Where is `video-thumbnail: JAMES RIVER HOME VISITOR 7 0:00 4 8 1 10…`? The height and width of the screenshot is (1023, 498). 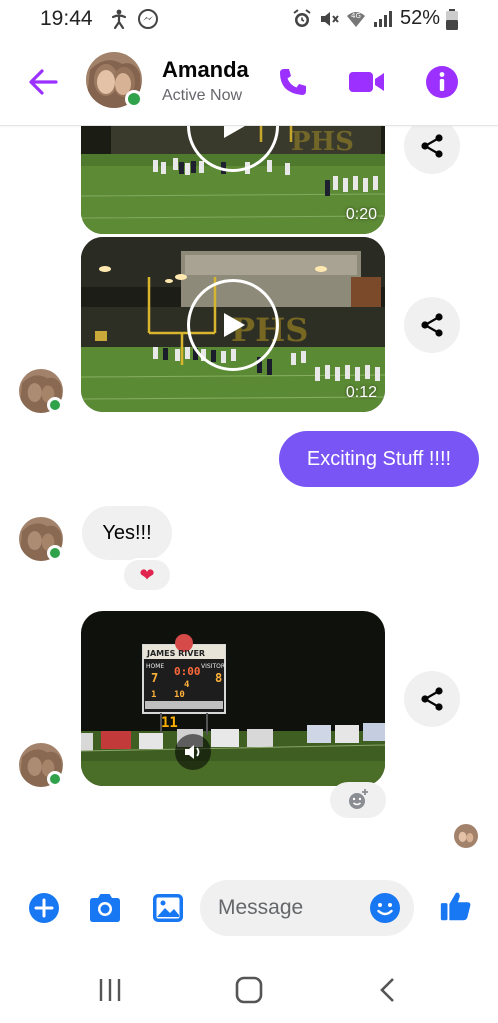 video-thumbnail: JAMES RIVER HOME VISITOR 7 0:00 4 8 1 10… is located at coordinates (233, 698).